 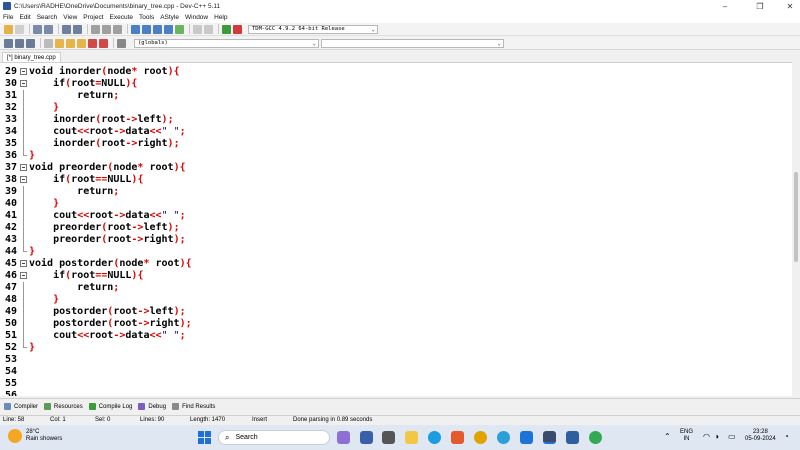 I want to click on code-line: void postorder(node* root){, so click(x=409, y=264).